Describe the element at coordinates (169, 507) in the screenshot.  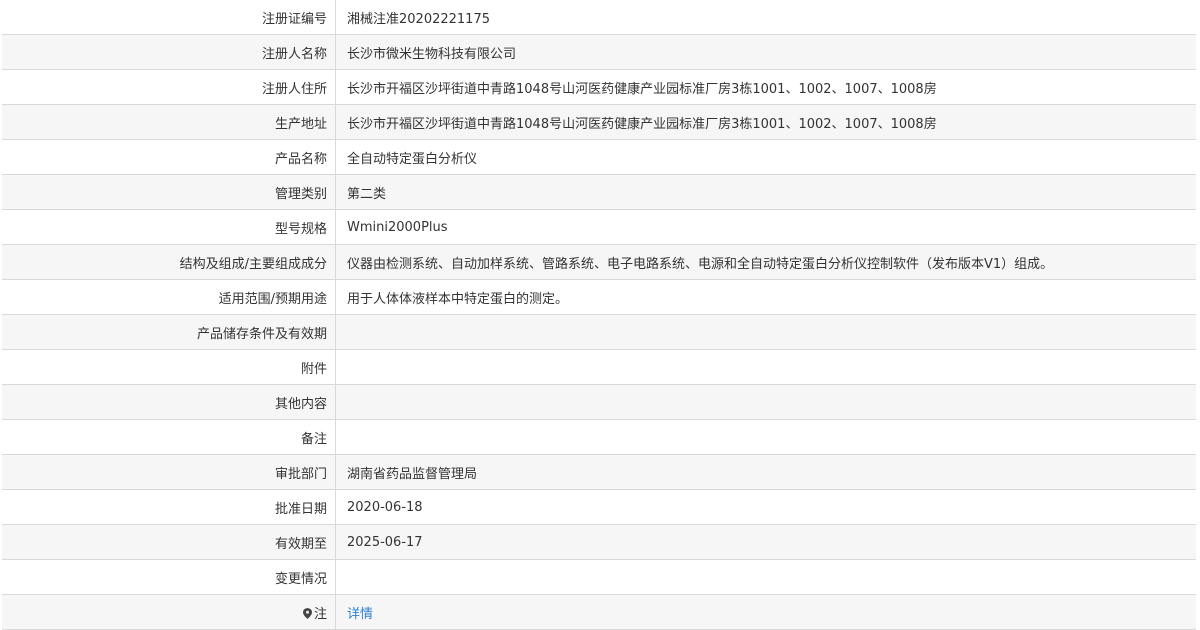
I see `field-label: 批准日期` at that location.